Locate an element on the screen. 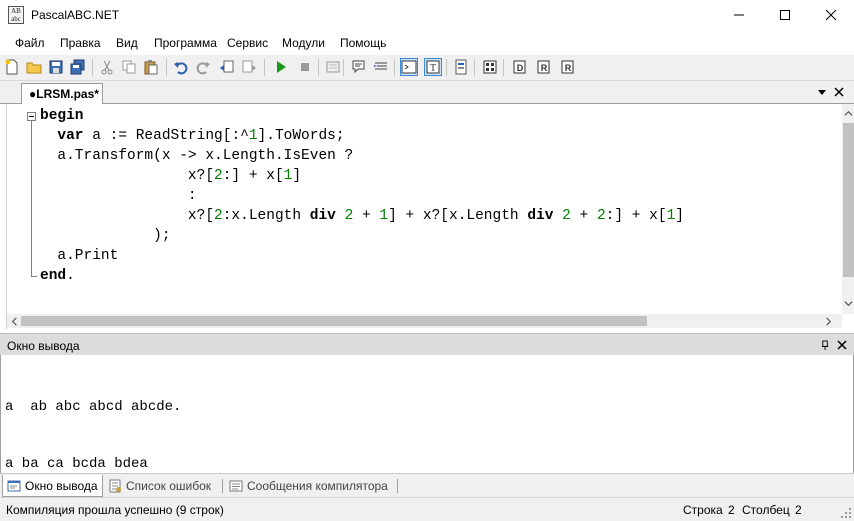 This screenshot has height=521, width=854. save-all-icon is located at coordinates (77, 67).